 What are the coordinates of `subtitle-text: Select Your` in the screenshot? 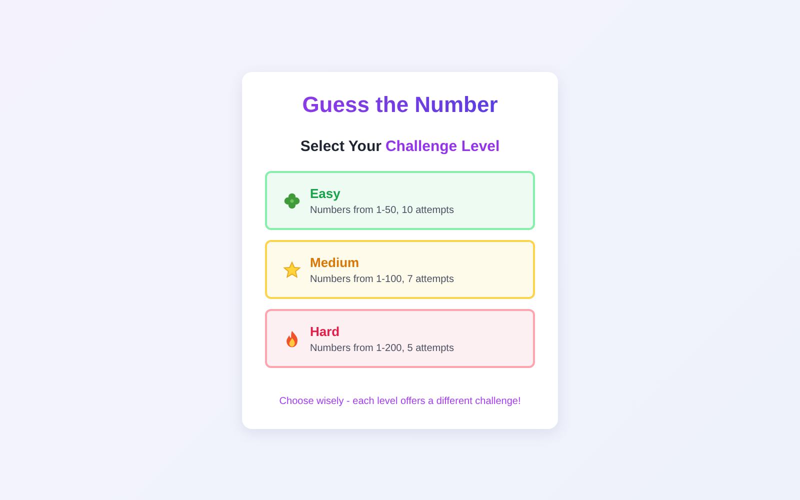 It's located at (341, 146).